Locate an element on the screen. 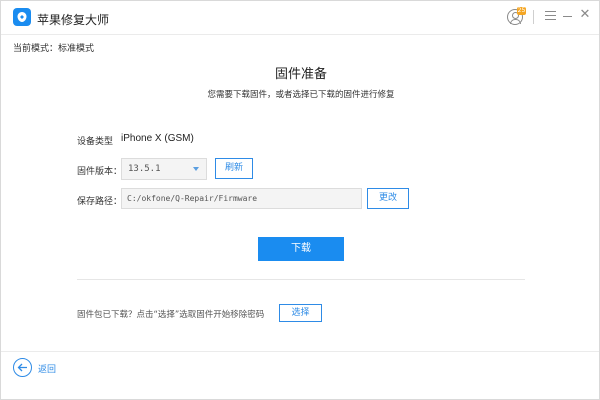 The image size is (600, 400). current-mode-label: 当前模式：标准模式 is located at coordinates (54, 49).